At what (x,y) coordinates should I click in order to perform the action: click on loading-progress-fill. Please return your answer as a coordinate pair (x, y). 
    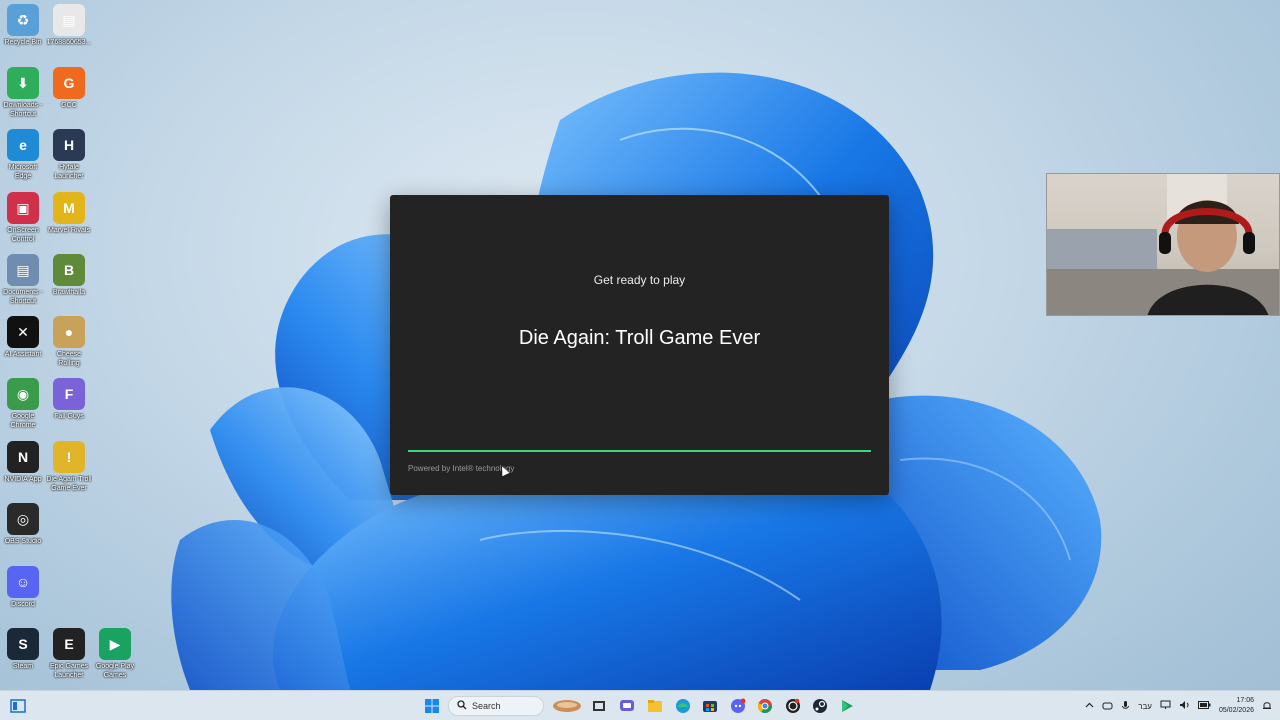
    Looking at the image, I should click on (639, 451).